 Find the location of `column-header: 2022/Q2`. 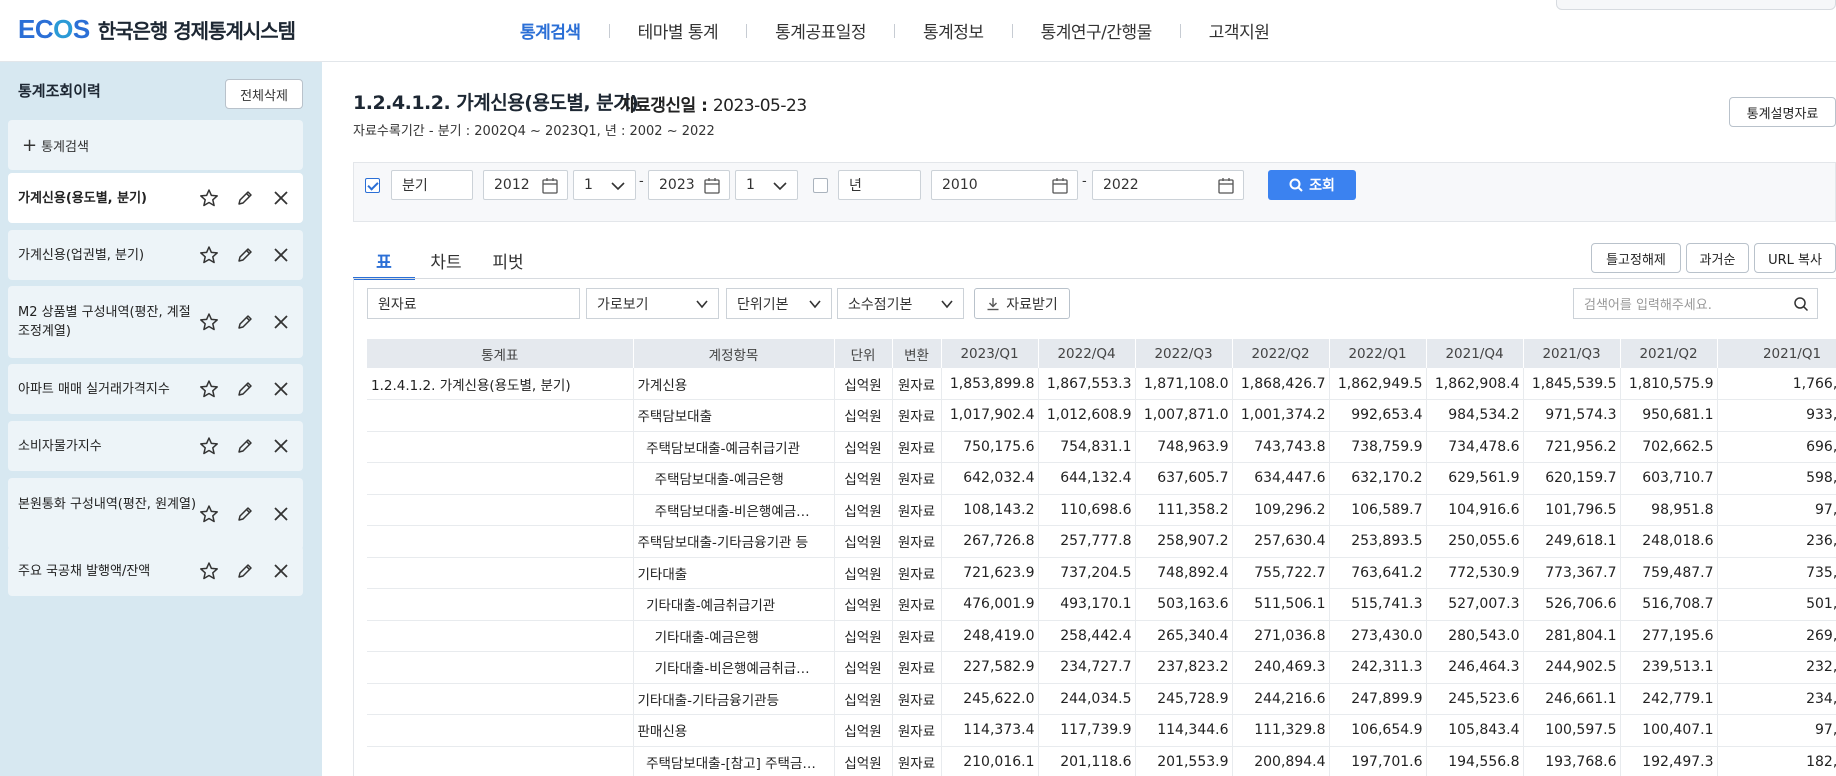

column-header: 2022/Q2 is located at coordinates (1281, 353).